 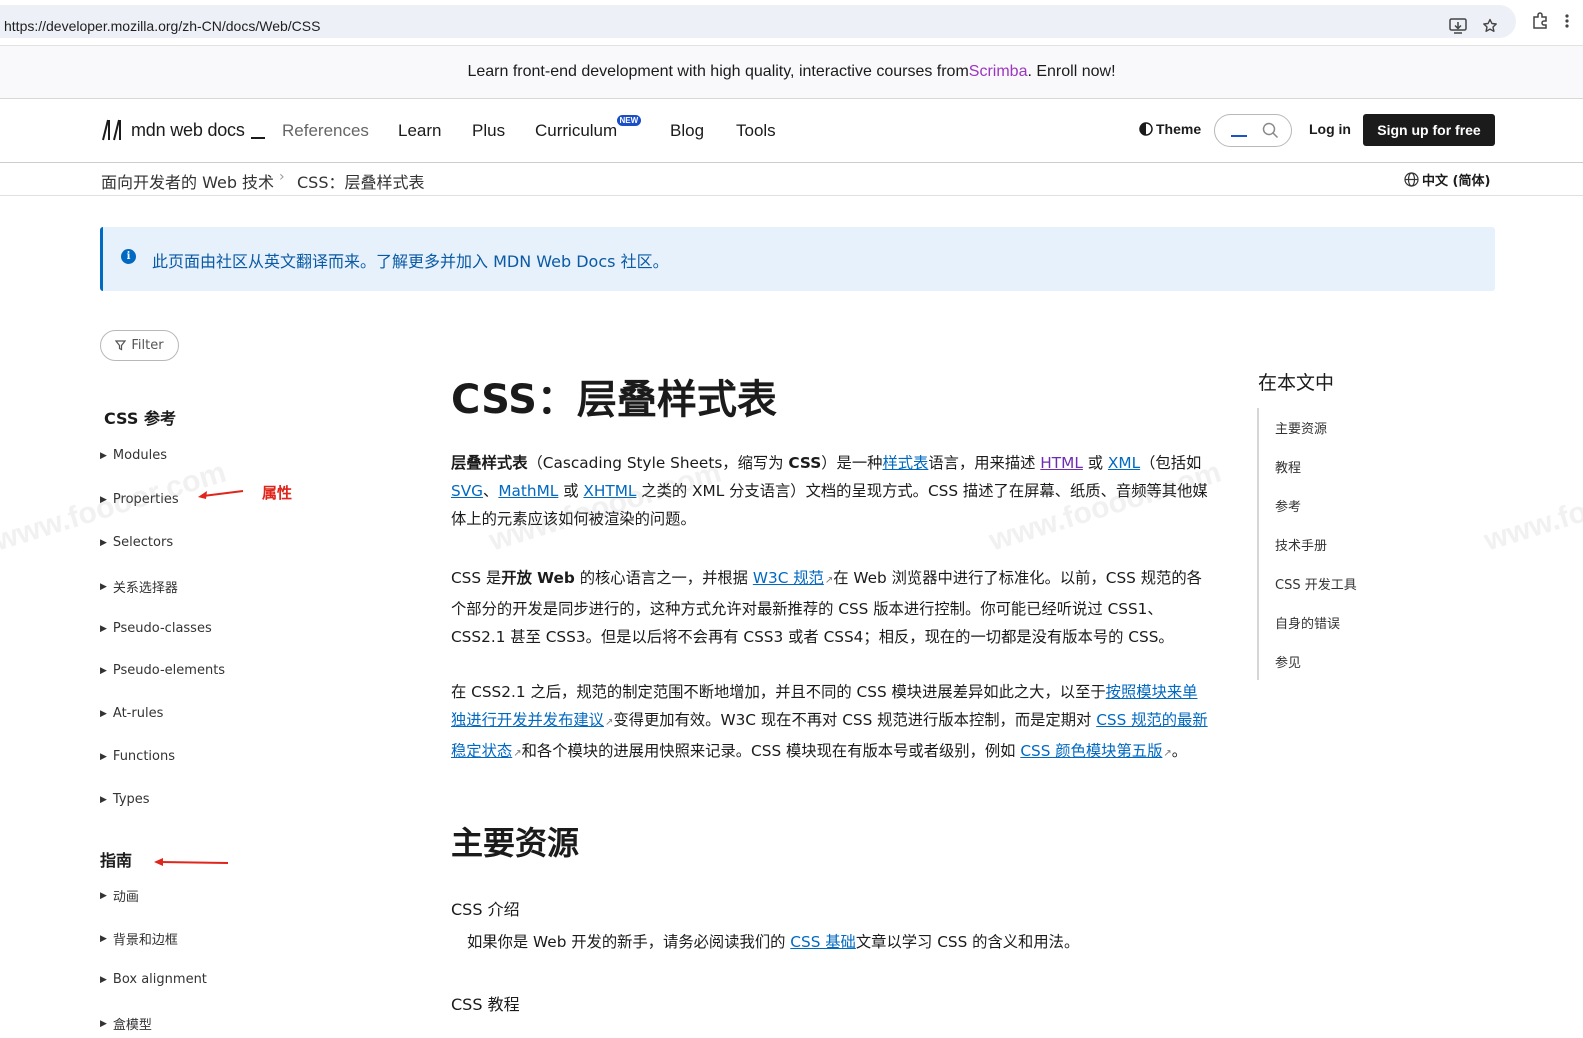 I want to click on sidebar-item-label: 关系选择器, so click(x=145, y=588).